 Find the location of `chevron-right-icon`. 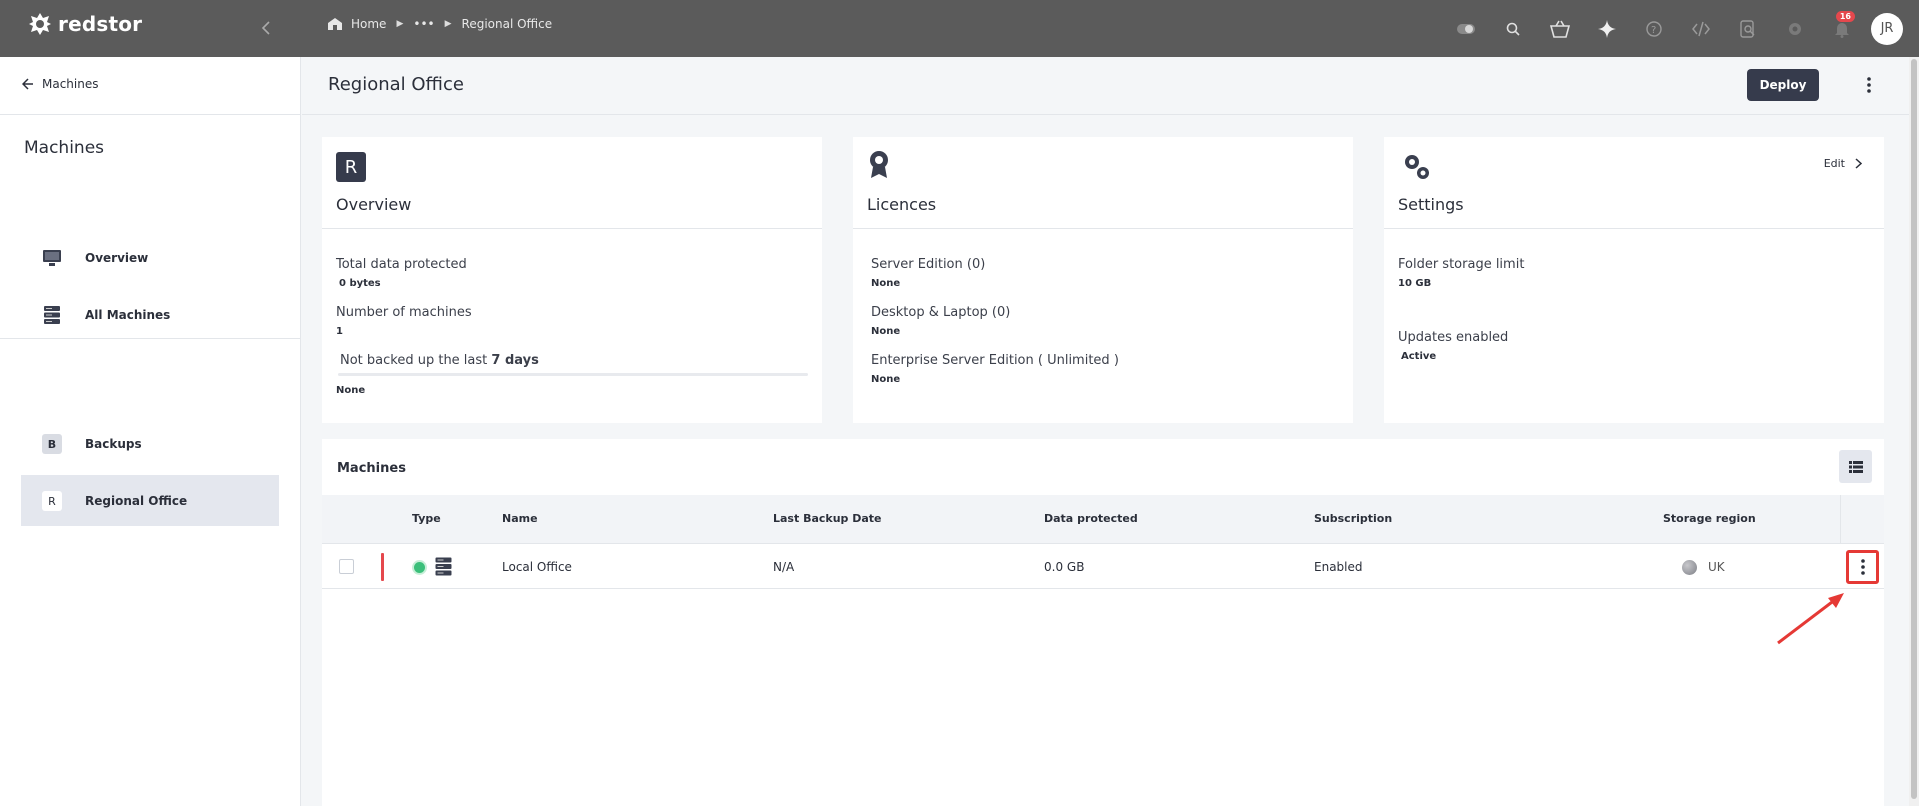

chevron-right-icon is located at coordinates (1858, 163).